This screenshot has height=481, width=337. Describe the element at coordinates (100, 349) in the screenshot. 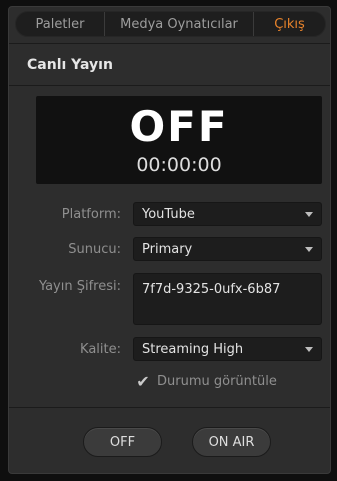

I see `quality-label: Kalite:` at that location.